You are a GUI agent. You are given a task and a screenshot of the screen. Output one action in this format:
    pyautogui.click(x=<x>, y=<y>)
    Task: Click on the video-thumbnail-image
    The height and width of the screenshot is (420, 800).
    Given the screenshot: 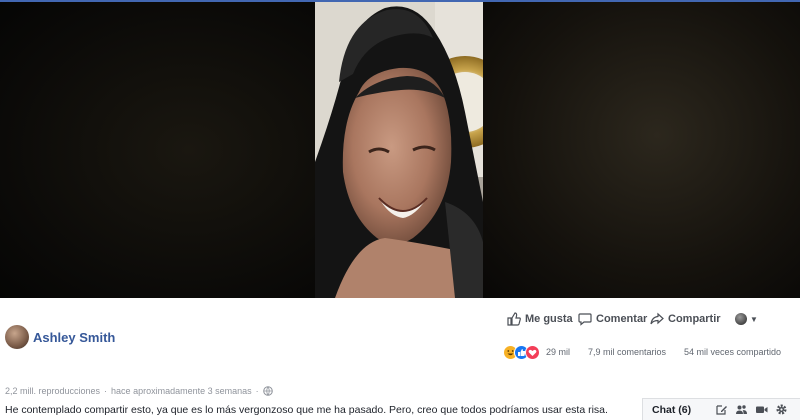 What is the action you would take?
    pyautogui.click(x=399, y=150)
    